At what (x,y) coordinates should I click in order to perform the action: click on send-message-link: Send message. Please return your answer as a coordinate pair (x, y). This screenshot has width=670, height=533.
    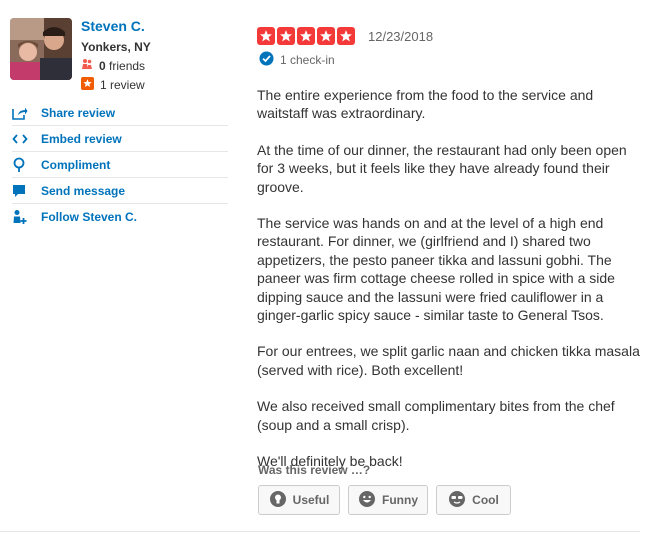
    Looking at the image, I should click on (120, 191).